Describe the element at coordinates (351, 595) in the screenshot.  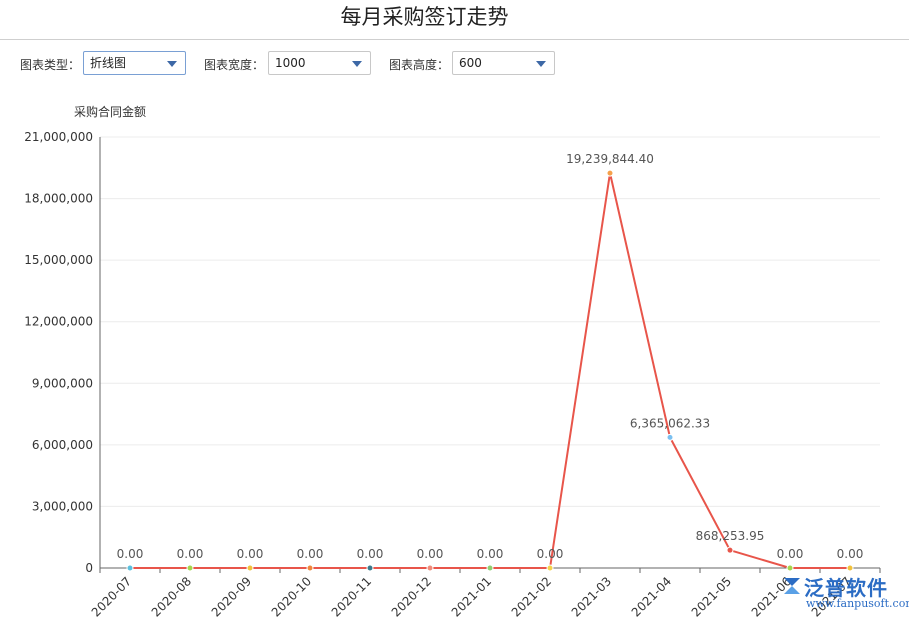
I see `x-tick-label: 2020-11` at that location.